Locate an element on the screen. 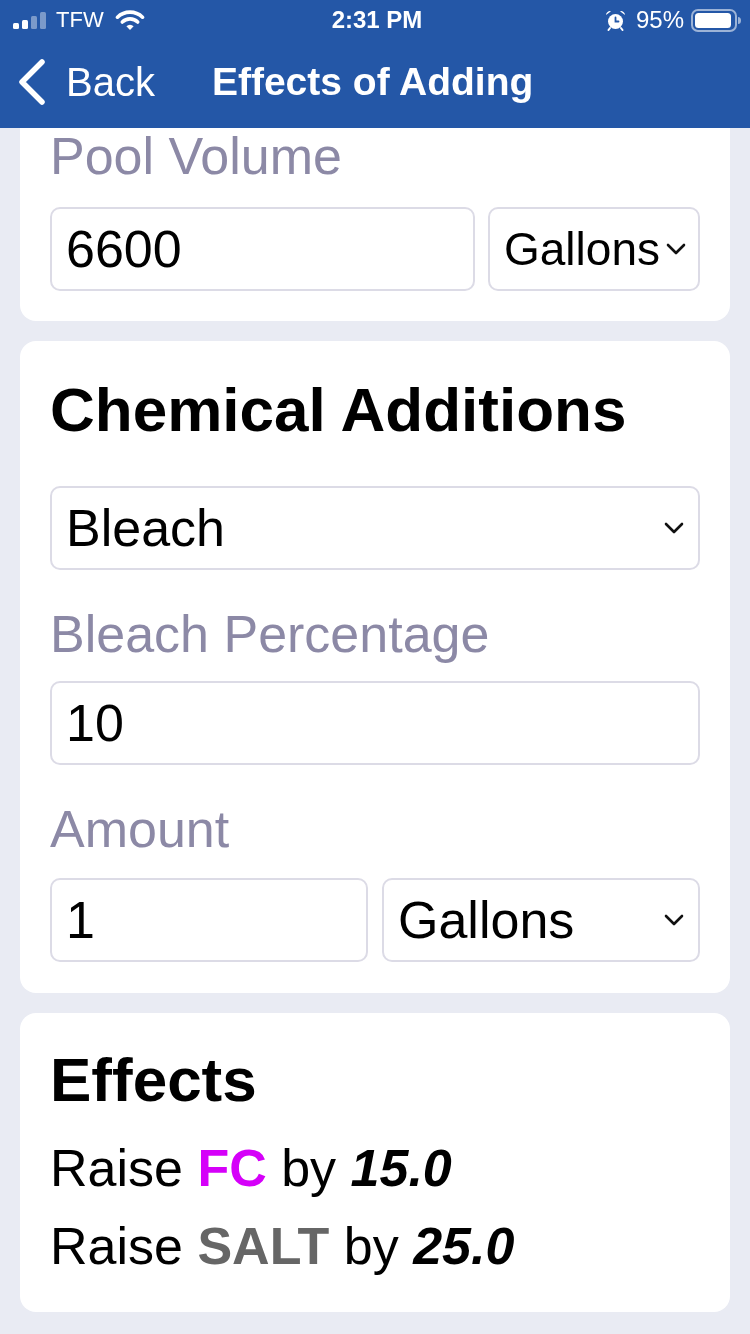  input-field: 10 is located at coordinates (375, 723).